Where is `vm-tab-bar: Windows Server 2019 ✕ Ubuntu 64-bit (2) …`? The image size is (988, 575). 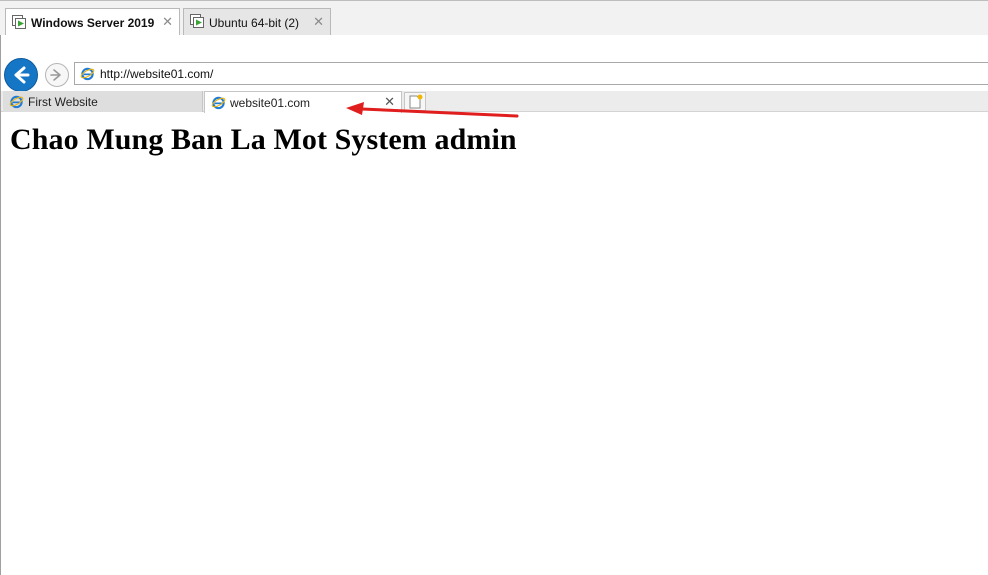
vm-tab-bar: Windows Server 2019 ✕ Ubuntu 64-bit (2) … is located at coordinates (494, 18).